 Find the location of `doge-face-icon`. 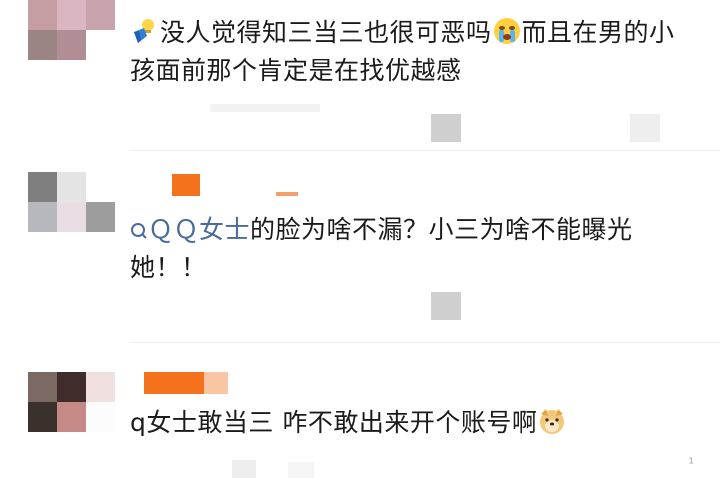

doge-face-icon is located at coordinates (552, 421).